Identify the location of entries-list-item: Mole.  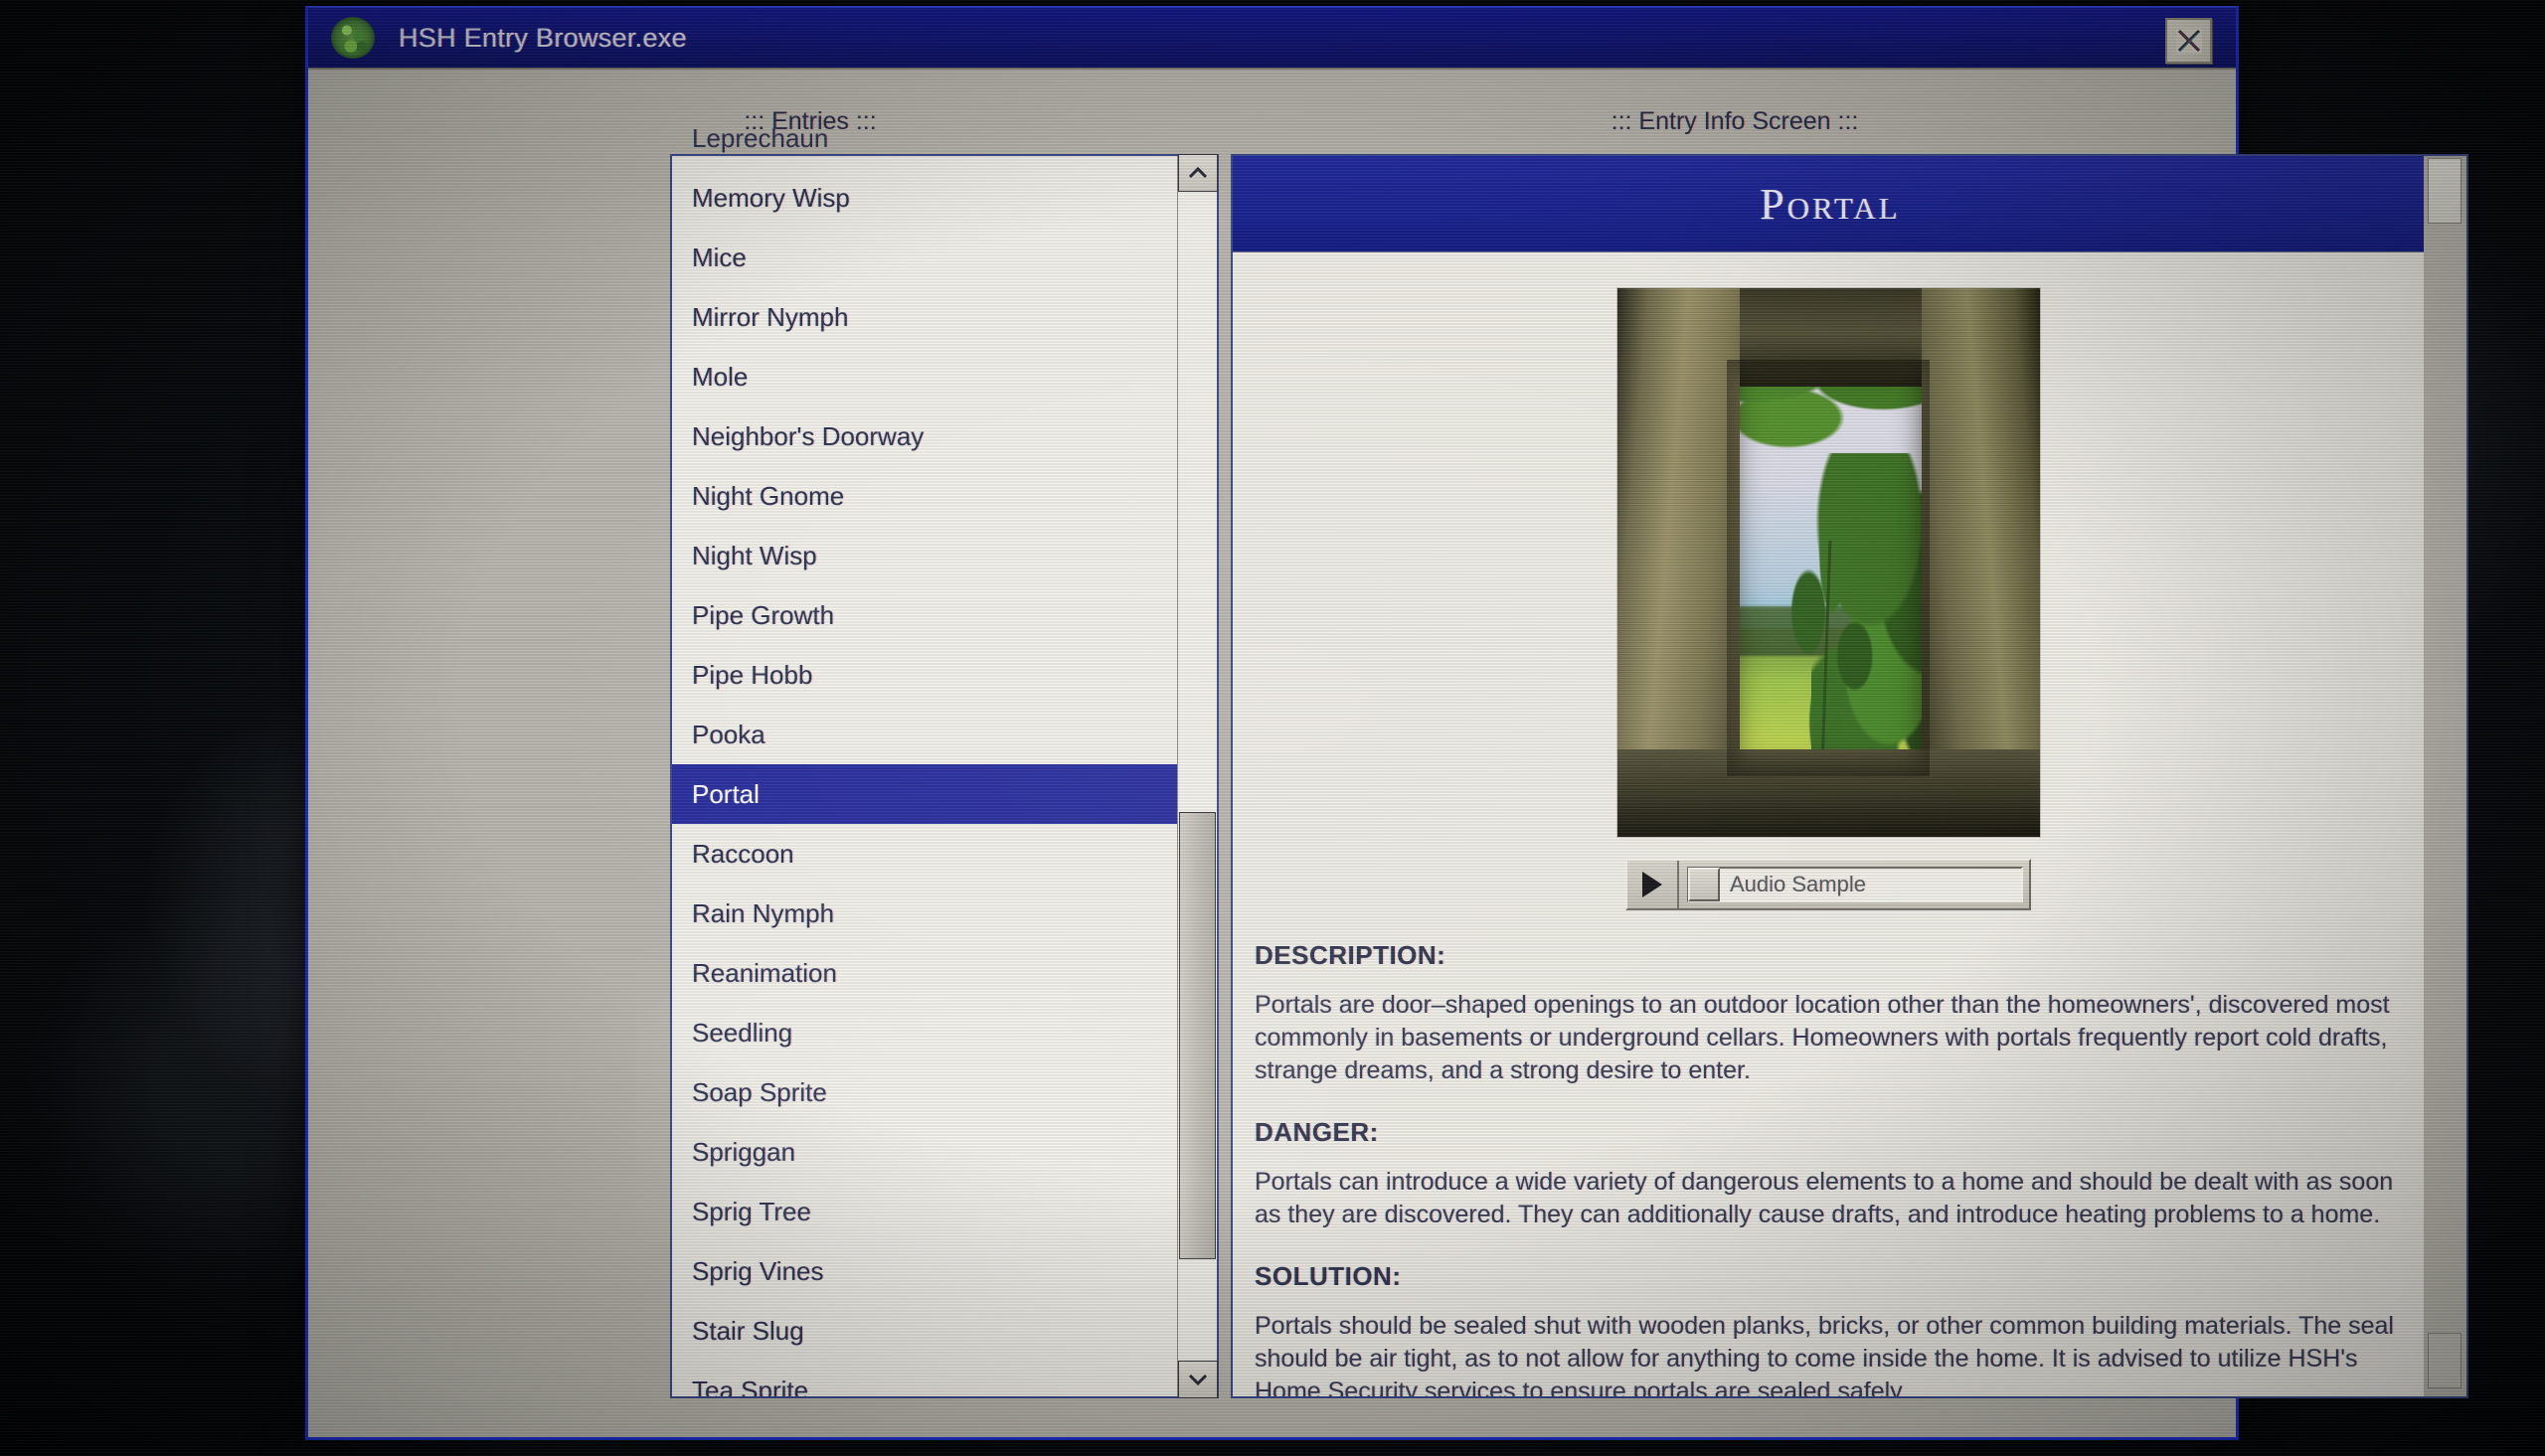
(924, 376).